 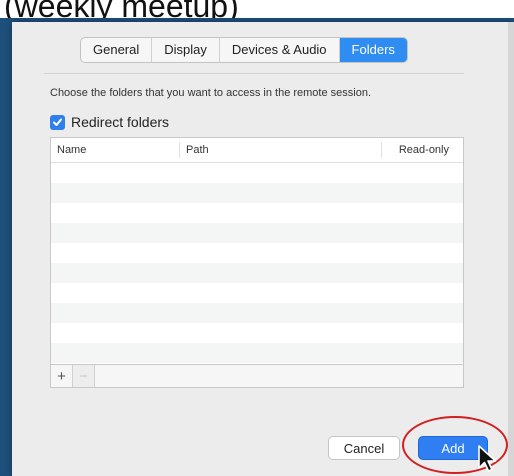 I want to click on tab-bar: General Display Devices & Audio Folders, so click(x=244, y=50).